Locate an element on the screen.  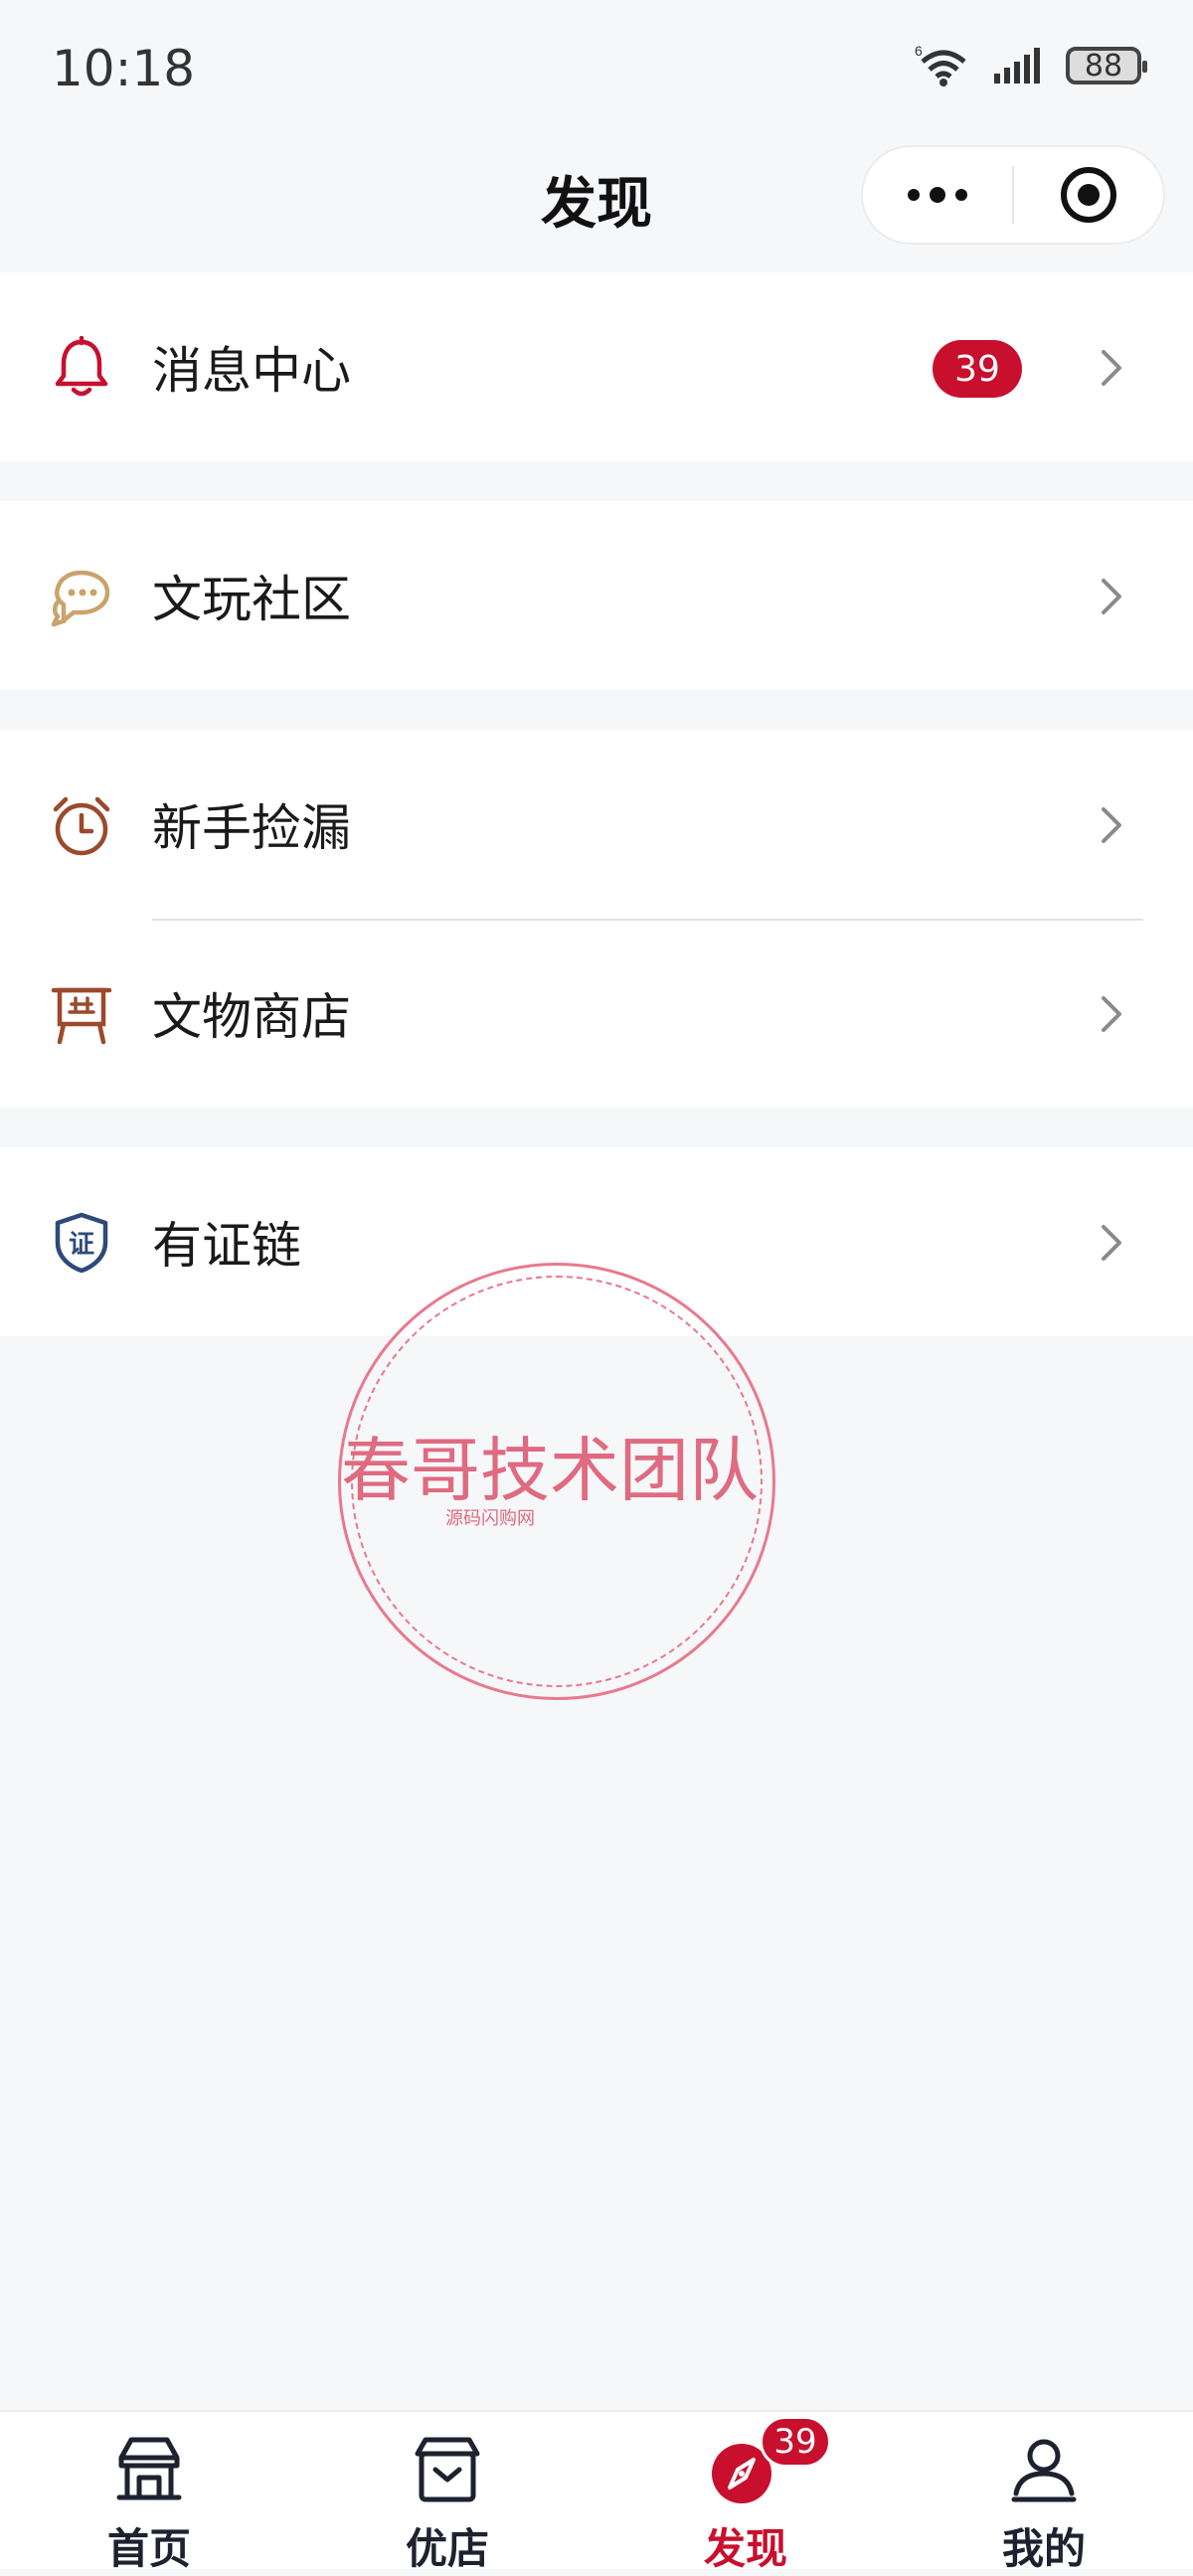
tab-store: 优店 is located at coordinates (447, 2492).